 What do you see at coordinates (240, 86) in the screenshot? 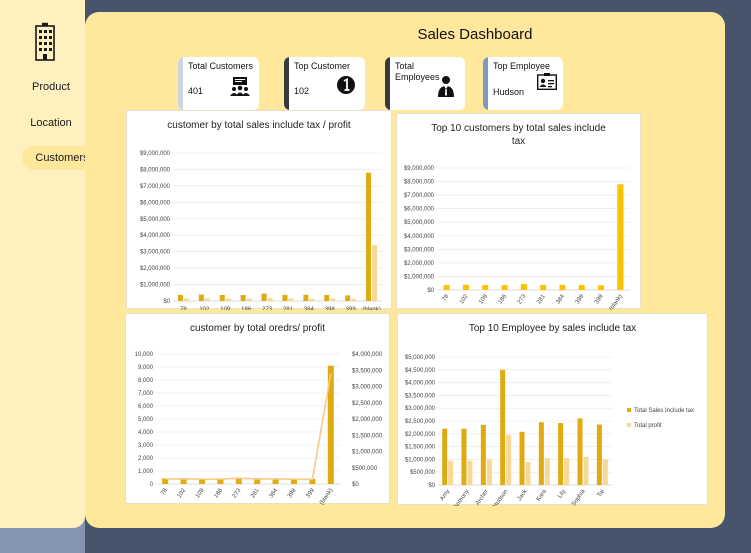
I see `people-chat-icon` at bounding box center [240, 86].